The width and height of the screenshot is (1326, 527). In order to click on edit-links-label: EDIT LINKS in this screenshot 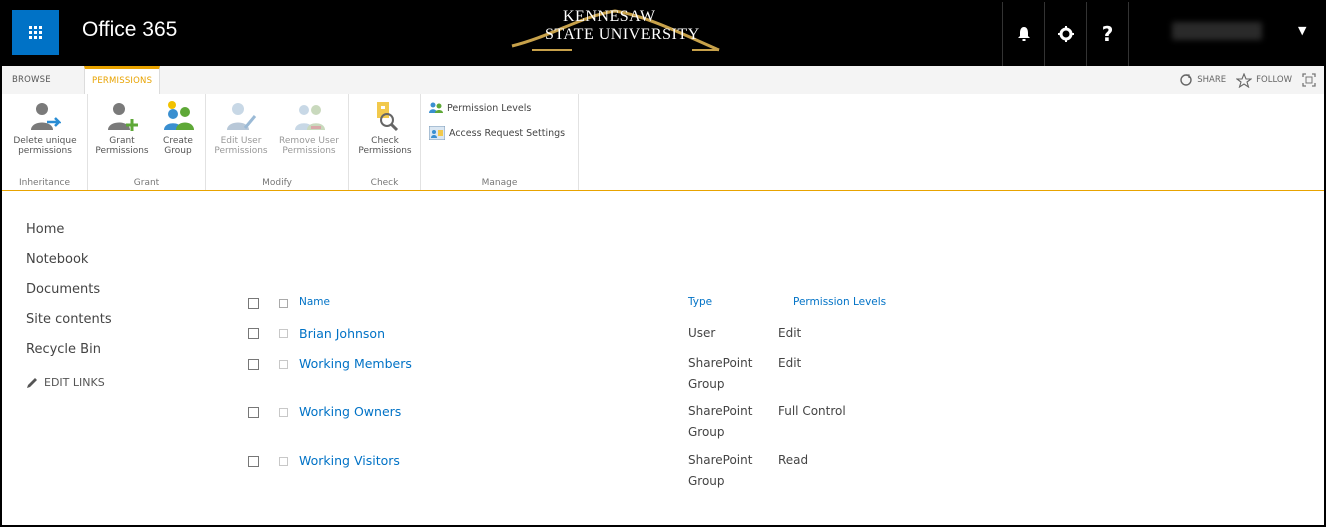, I will do `click(74, 382)`.